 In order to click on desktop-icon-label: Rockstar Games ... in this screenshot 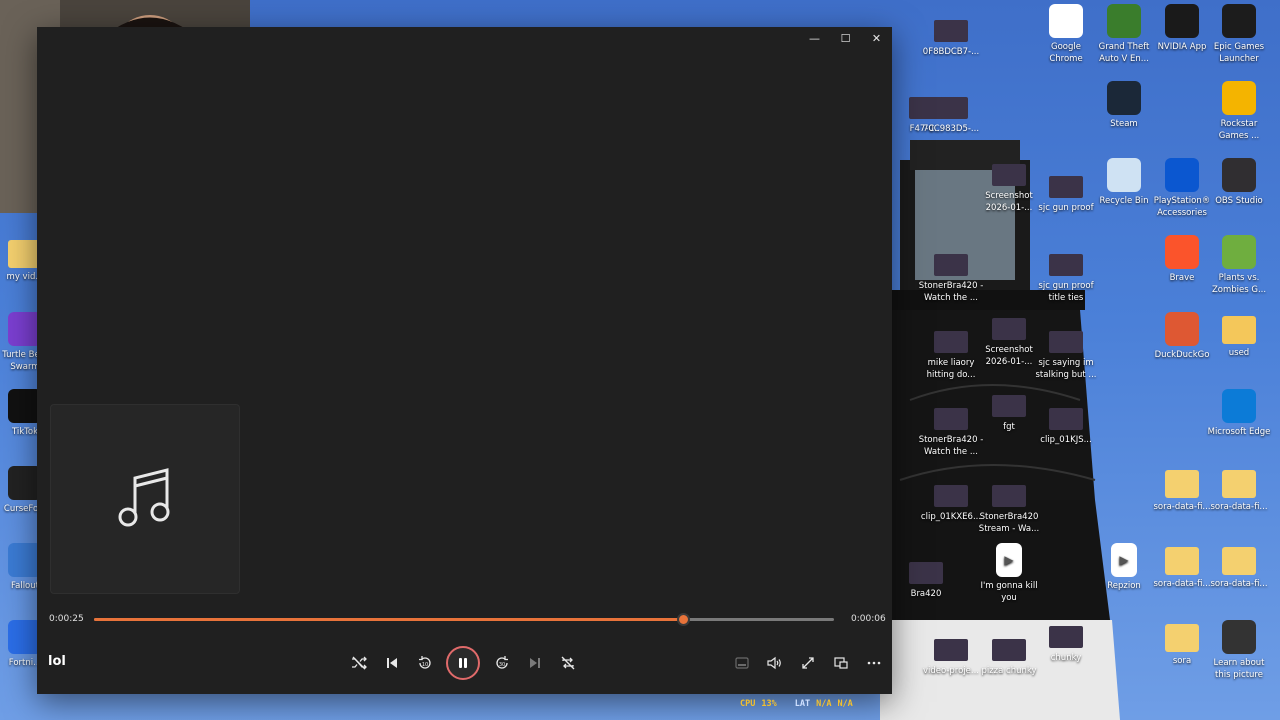, I will do `click(1239, 130)`.